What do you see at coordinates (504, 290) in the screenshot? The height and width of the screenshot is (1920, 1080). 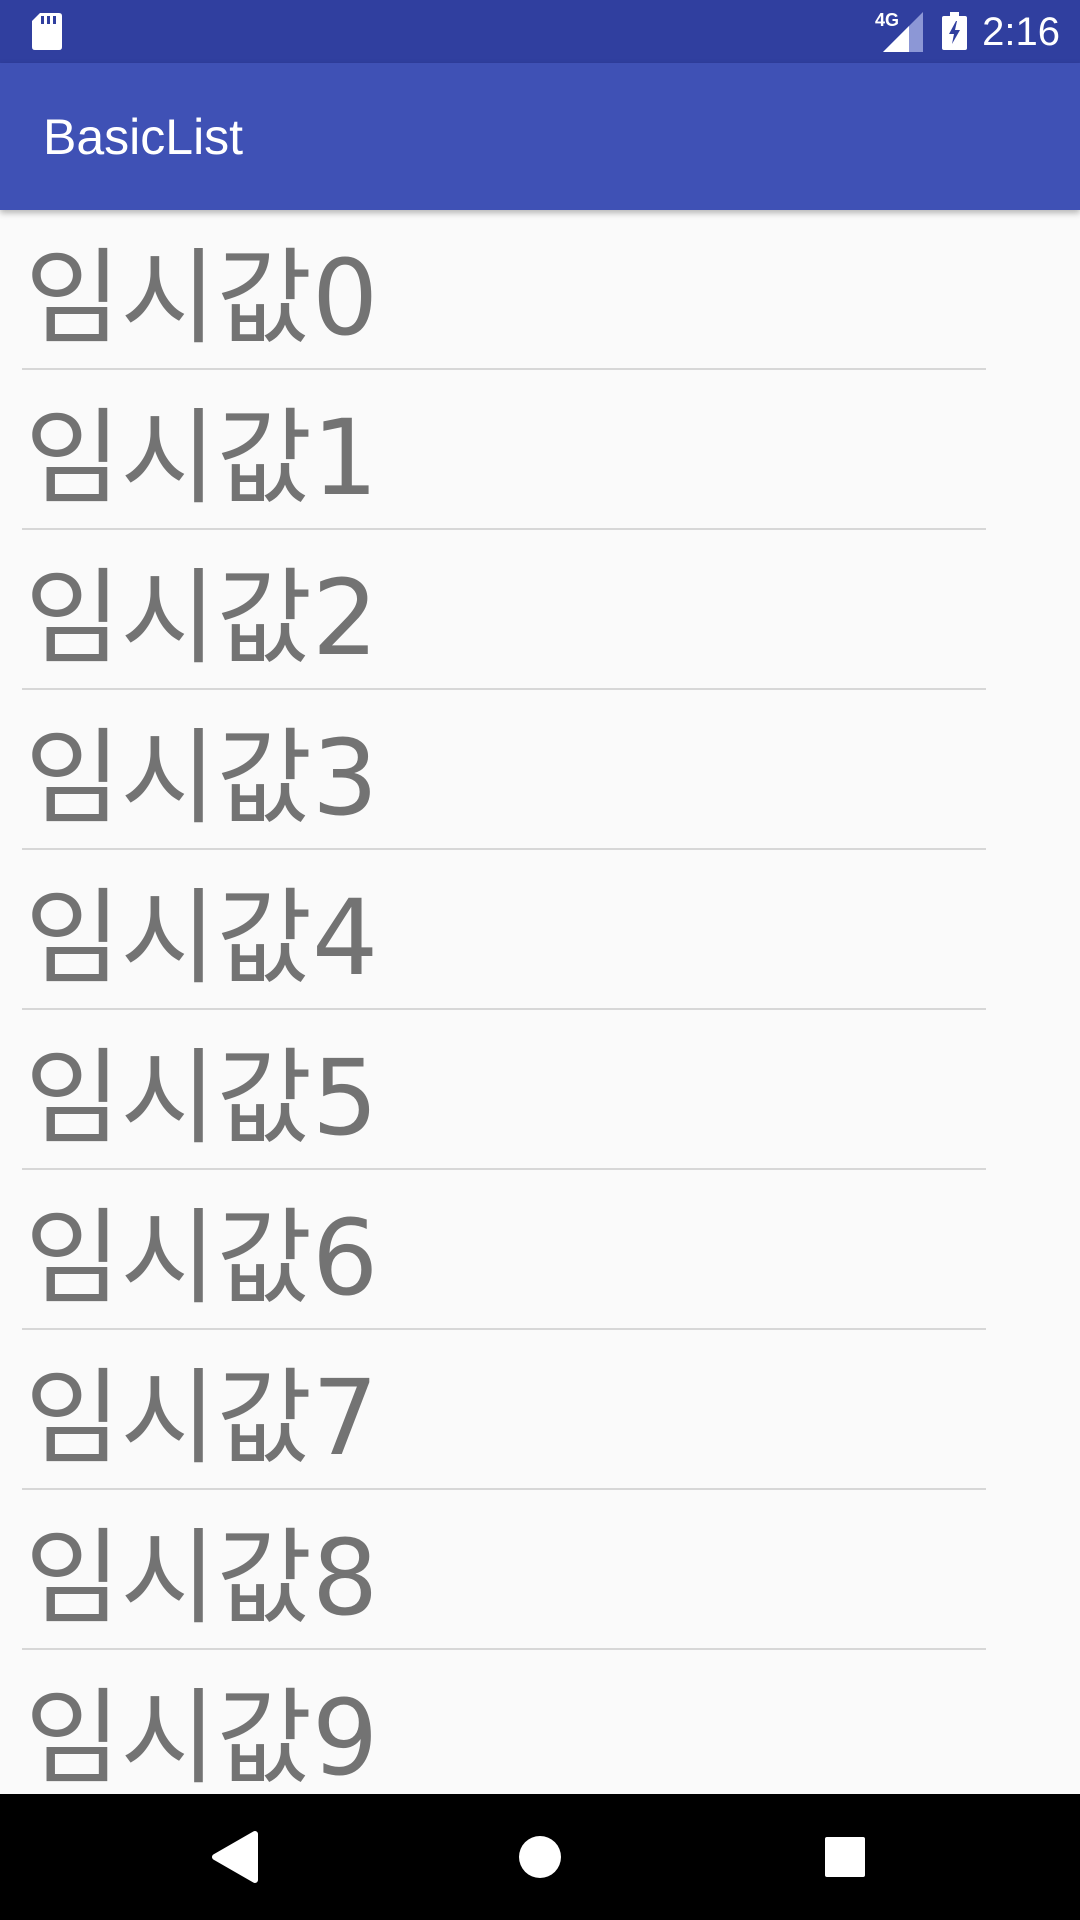 I see `list-item: 임시값0` at bounding box center [504, 290].